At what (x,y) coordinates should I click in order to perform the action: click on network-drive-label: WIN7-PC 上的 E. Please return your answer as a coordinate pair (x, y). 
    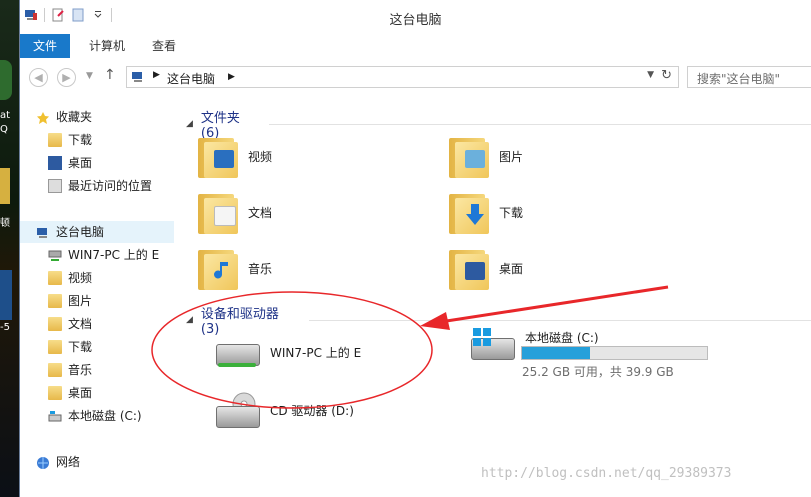
    Looking at the image, I should click on (316, 352).